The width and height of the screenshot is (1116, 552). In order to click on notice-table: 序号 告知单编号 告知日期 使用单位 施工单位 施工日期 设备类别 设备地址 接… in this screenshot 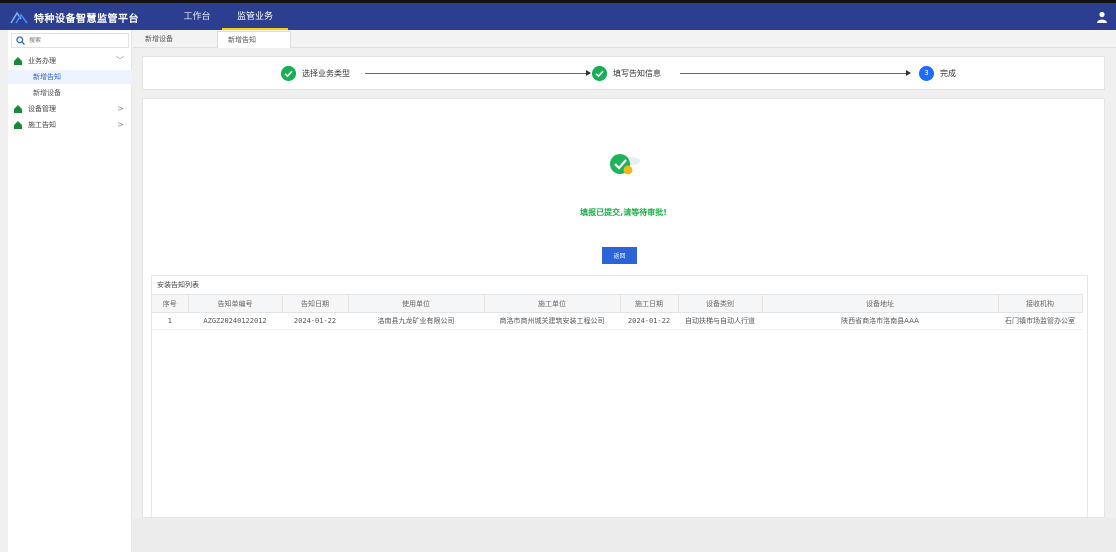, I will do `click(617, 312)`.